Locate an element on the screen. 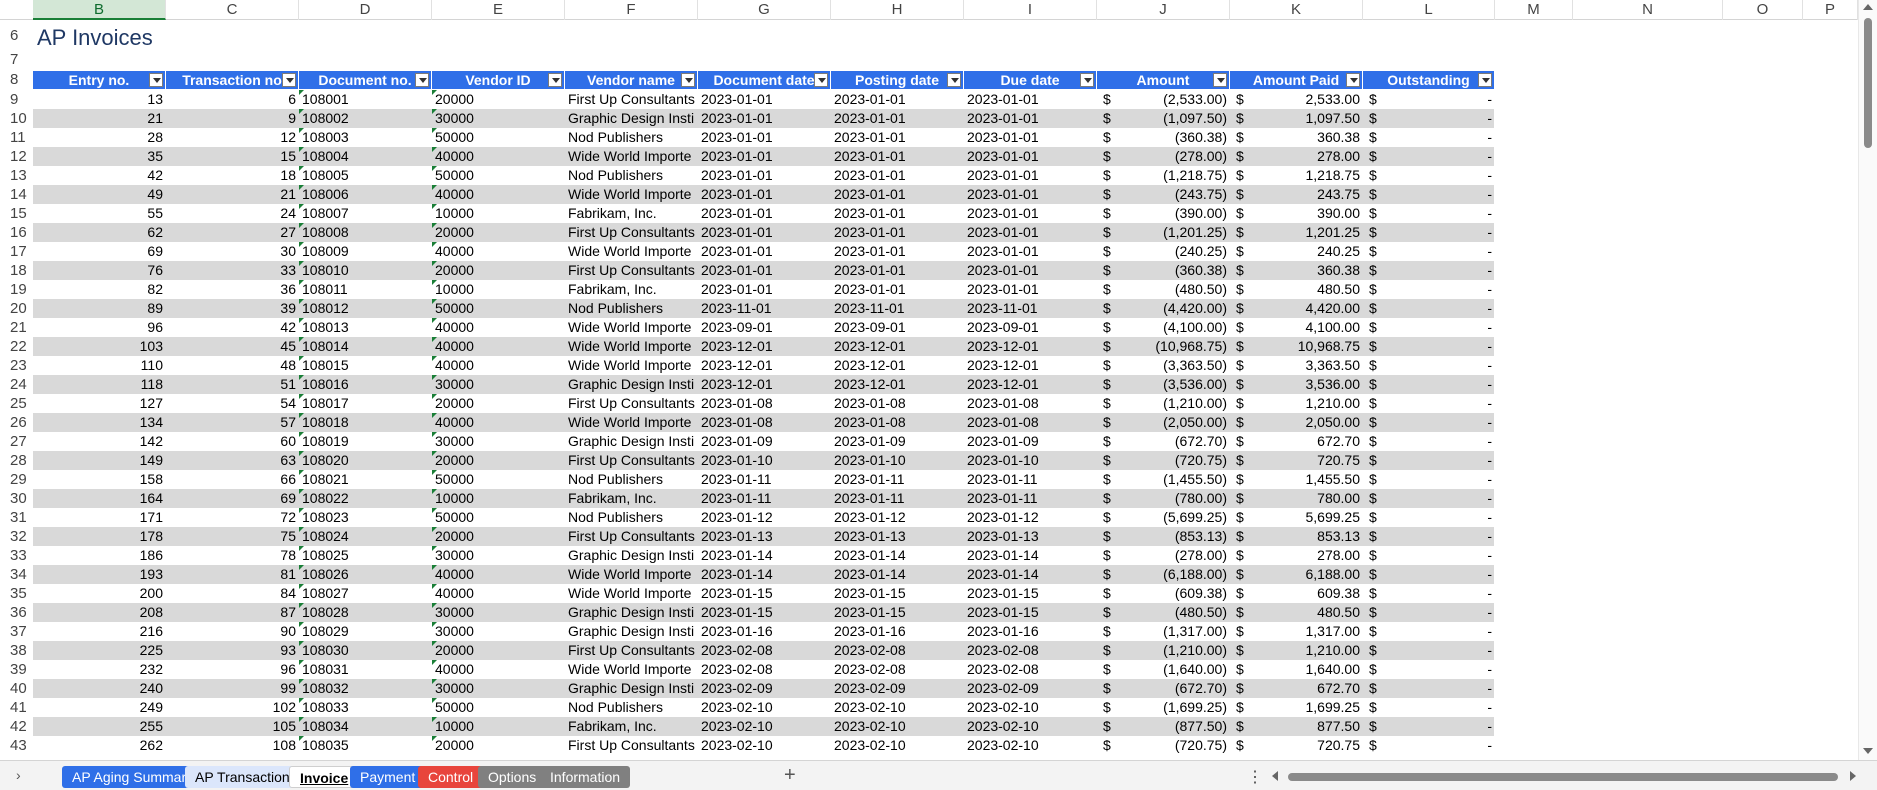 This screenshot has width=1877, height=790. cell-amount: $ (480.50) is located at coordinates (1163, 612).